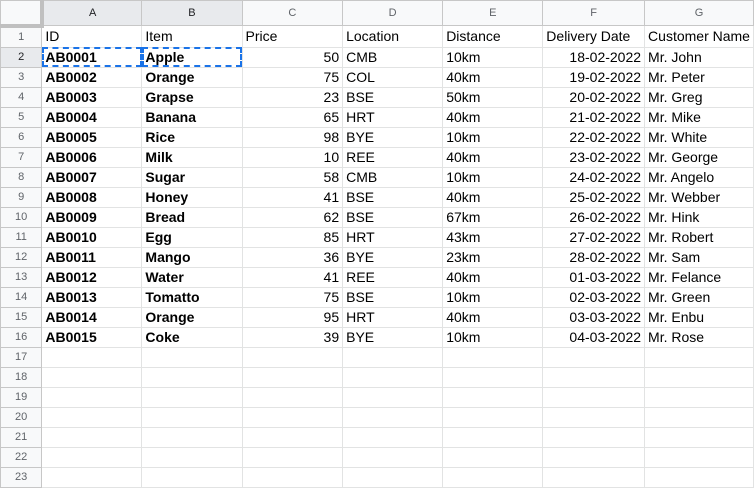  What do you see at coordinates (292, 117) in the screenshot?
I see `cell-price: 65` at bounding box center [292, 117].